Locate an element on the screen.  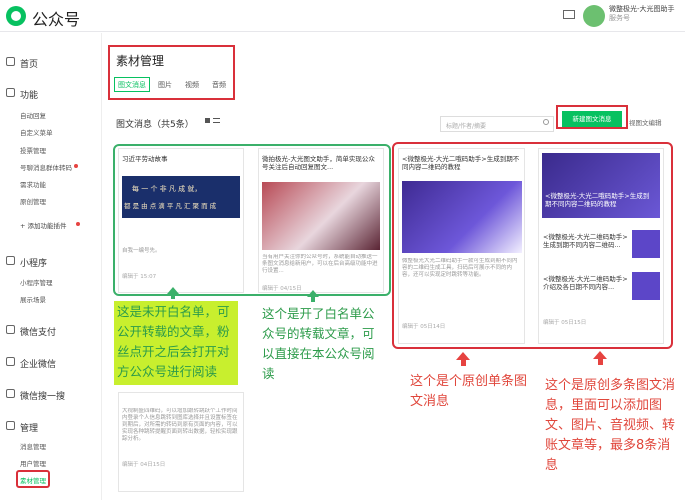
annotation-text: 这个是开了白名单公众号的转载文章，可以直接在本公众号阅读 is located at coordinates (318, 343).